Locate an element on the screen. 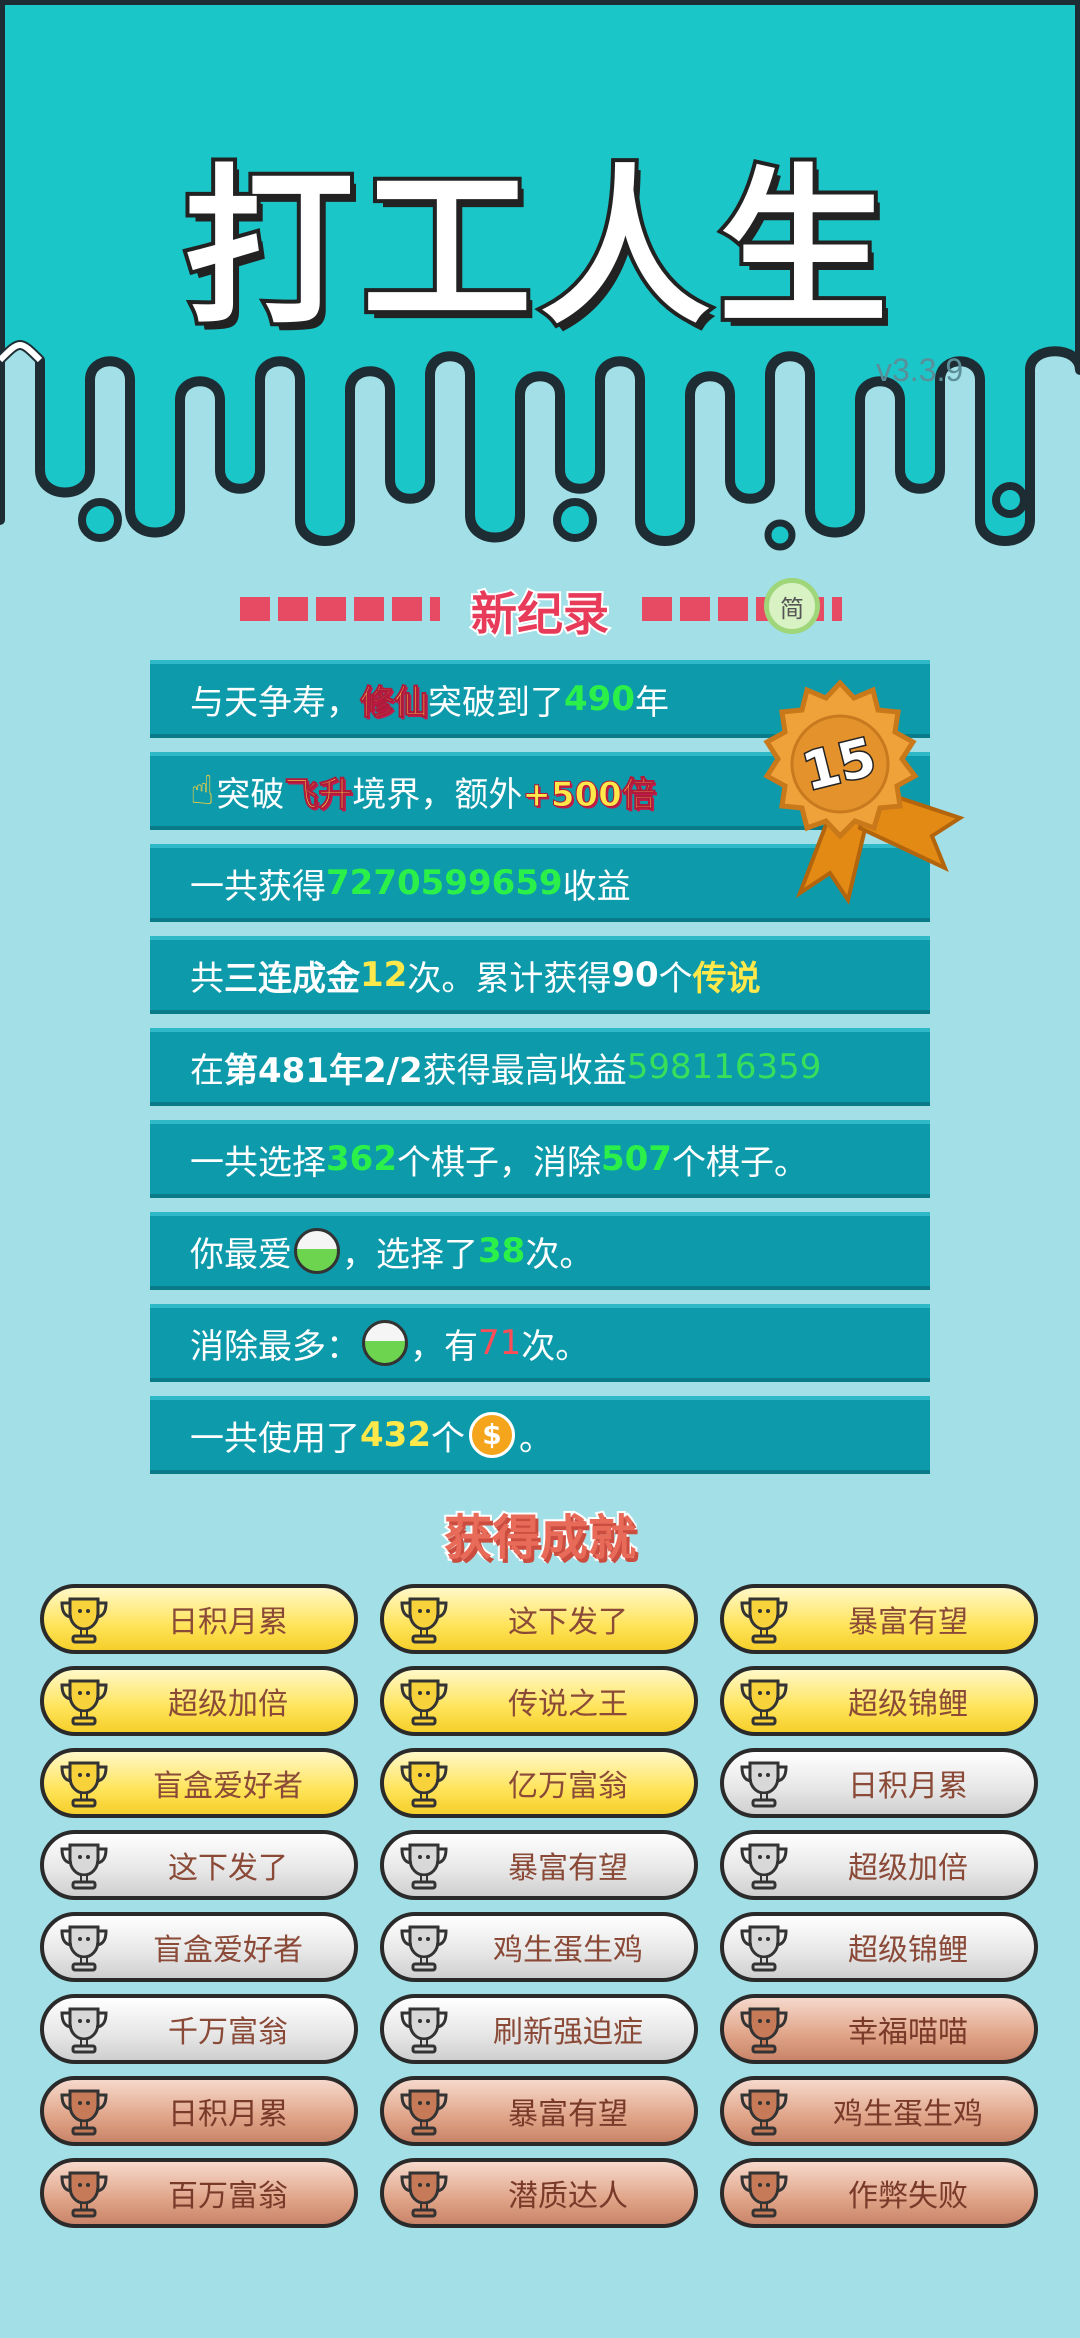 This screenshot has height=2338, width=1080. achievement-label: 传说之王 is located at coordinates (568, 1704).